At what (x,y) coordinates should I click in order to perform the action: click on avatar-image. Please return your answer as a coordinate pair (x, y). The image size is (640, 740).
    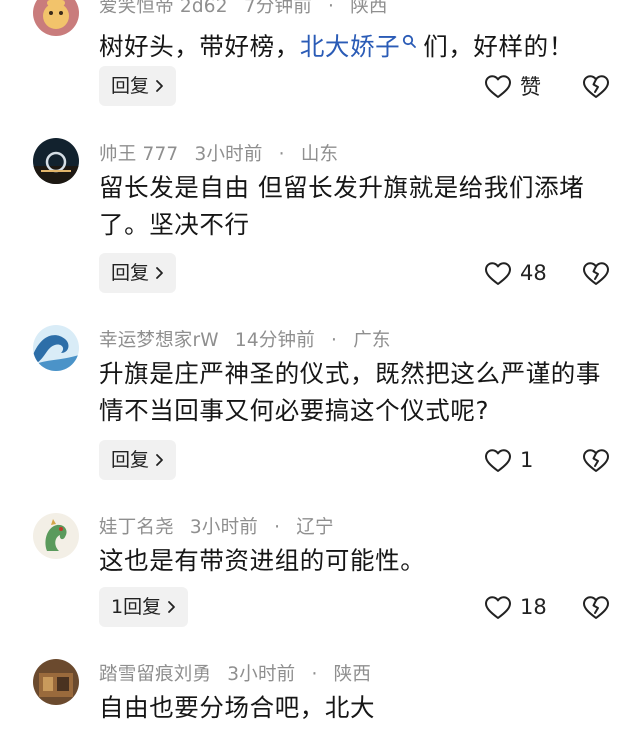
    Looking at the image, I should click on (56, 682).